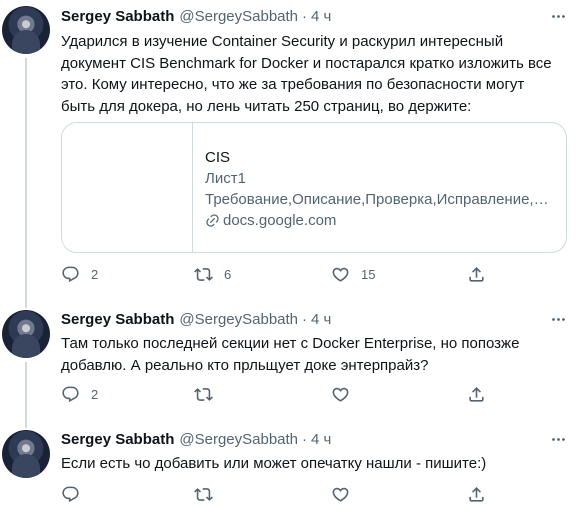  Describe the element at coordinates (276, 395) in the screenshot. I see `tweet-actions: 2` at that location.